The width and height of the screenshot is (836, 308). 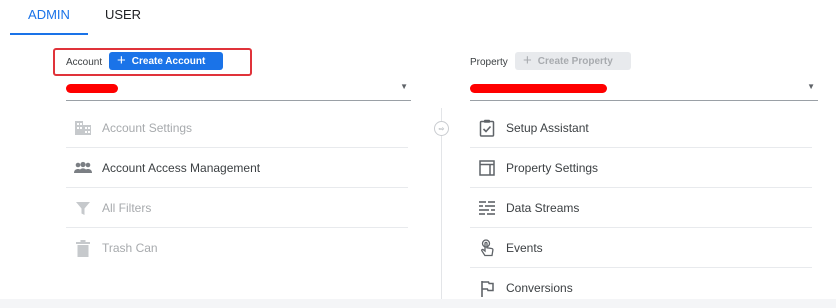 What do you see at coordinates (641, 168) in the screenshot?
I see `property-settings-item: Property Settings` at bounding box center [641, 168].